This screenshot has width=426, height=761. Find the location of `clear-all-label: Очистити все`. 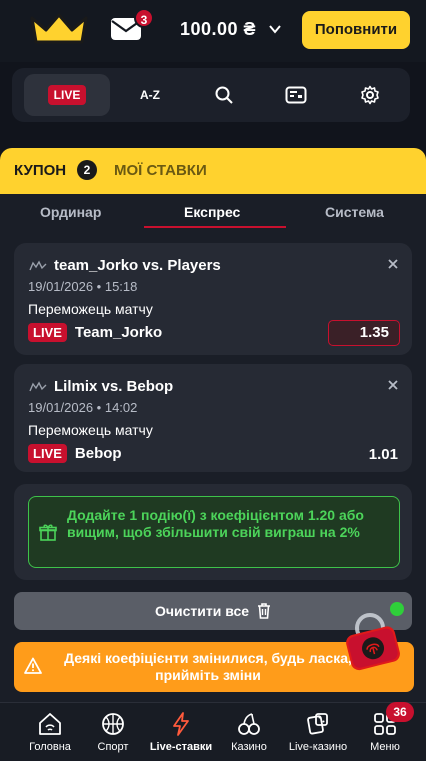

clear-all-label: Очистити все is located at coordinates (202, 611).